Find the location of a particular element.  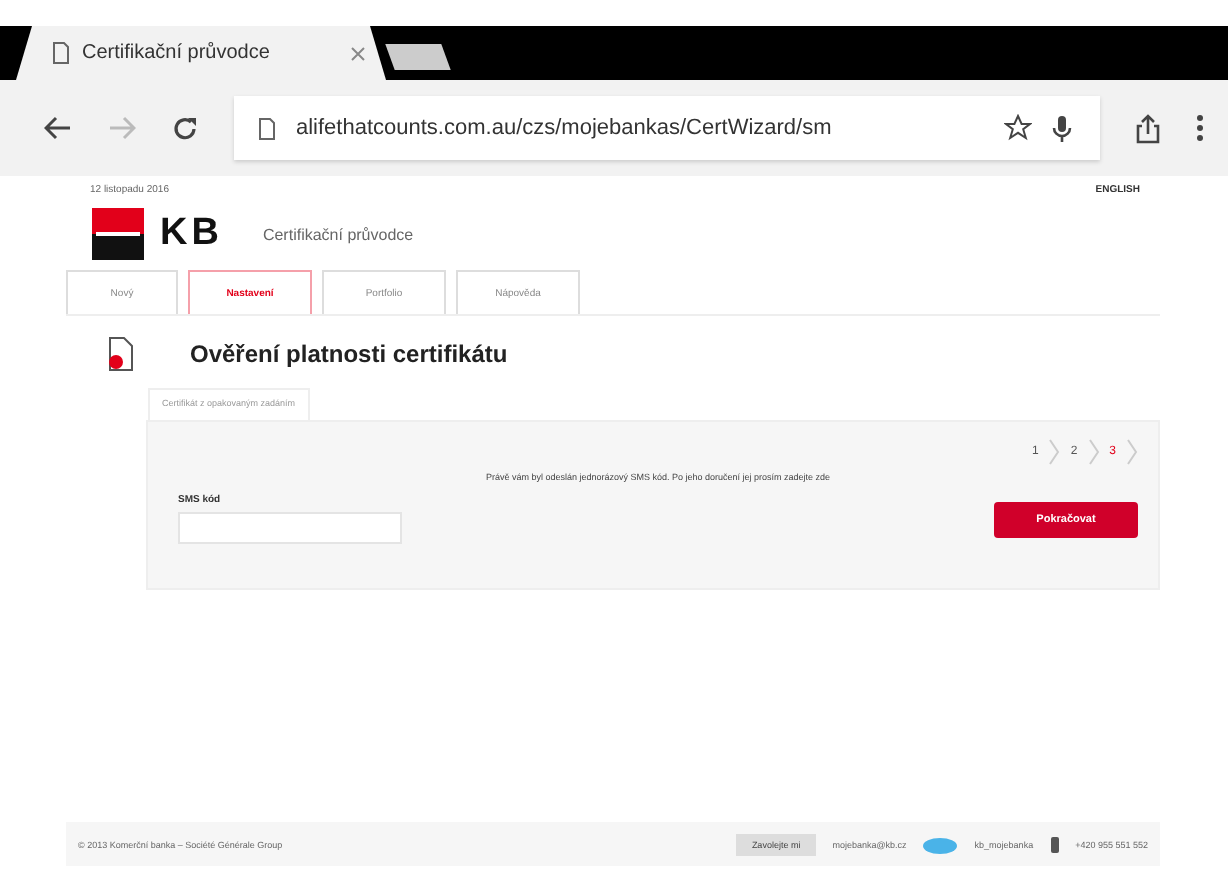

sms-code-field is located at coordinates (290, 528).